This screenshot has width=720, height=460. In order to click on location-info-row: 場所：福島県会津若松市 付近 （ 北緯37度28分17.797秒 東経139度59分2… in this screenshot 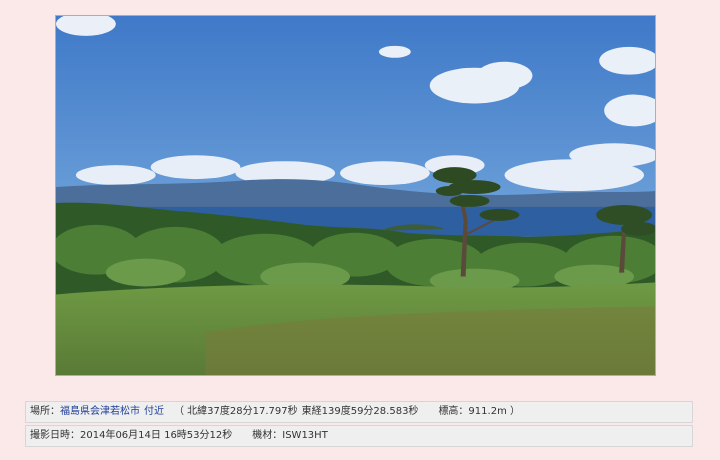, I will do `click(359, 412)`.